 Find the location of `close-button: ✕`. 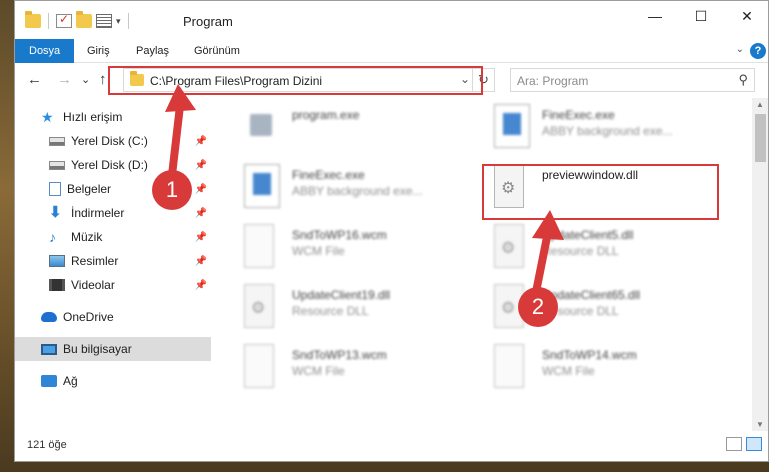

close-button: ✕ is located at coordinates (746, 16).